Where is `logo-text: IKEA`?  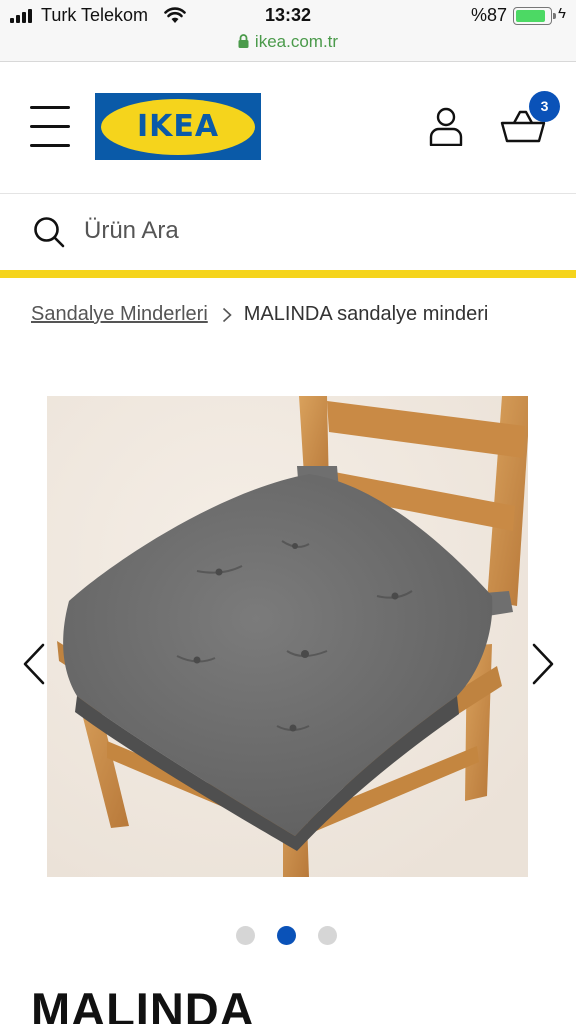
logo-text: IKEA is located at coordinates (178, 126).